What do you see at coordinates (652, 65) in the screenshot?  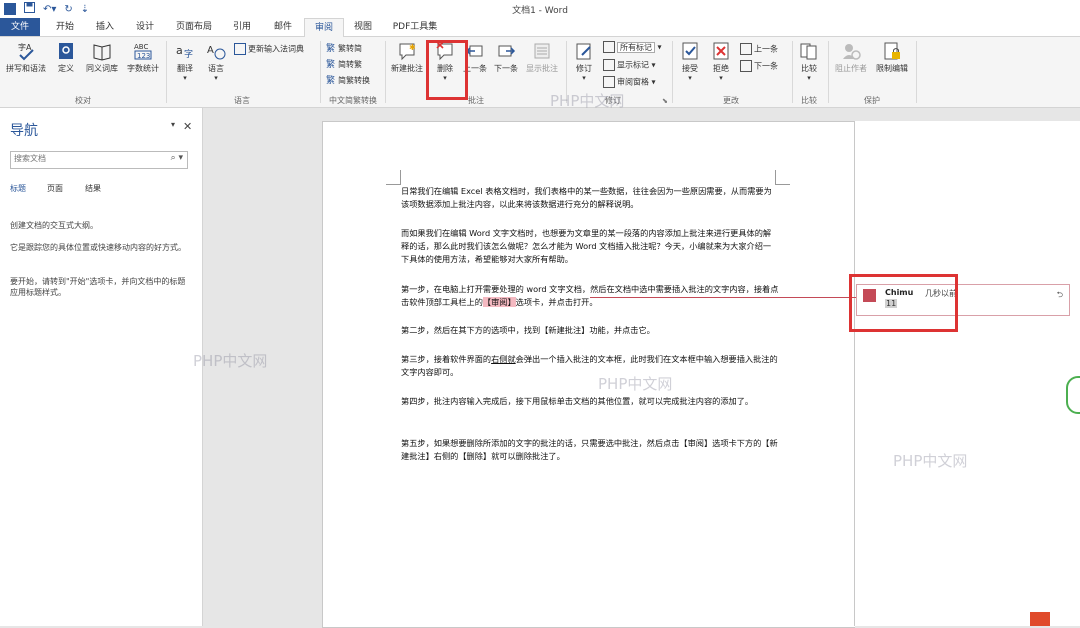 I see `show-markup-dropdown-icon: ▾` at bounding box center [652, 65].